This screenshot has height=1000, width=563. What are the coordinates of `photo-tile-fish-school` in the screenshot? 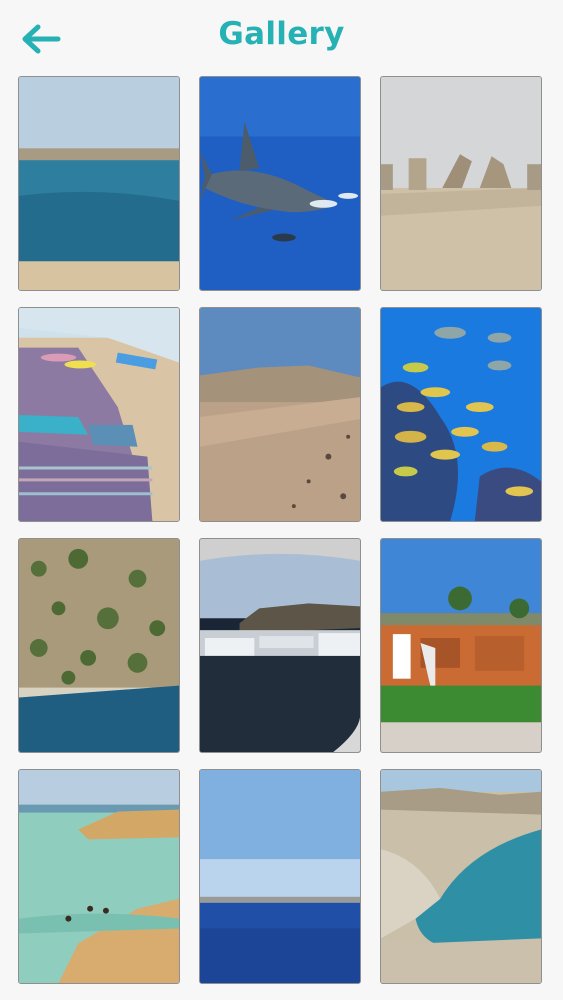 It's located at (461, 414).